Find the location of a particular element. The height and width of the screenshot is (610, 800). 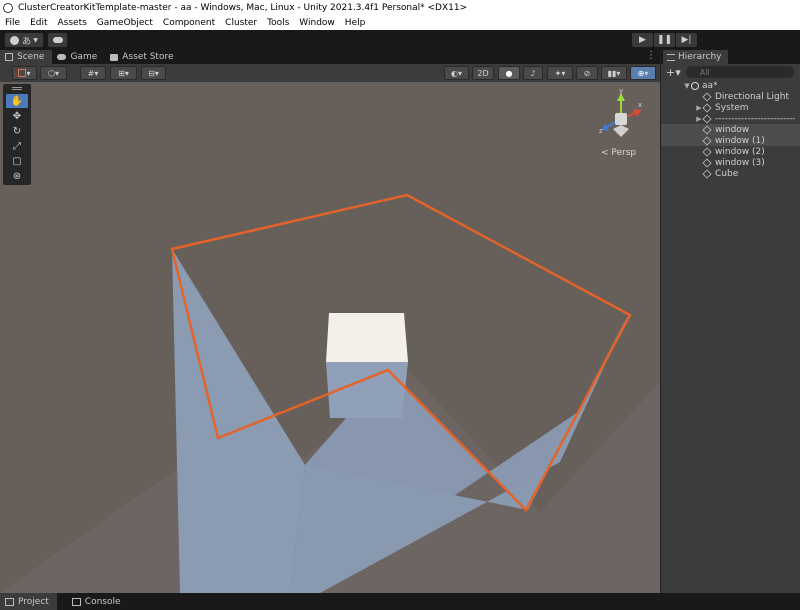

tab-hierarchy: Hierarchy is located at coordinates (695, 57).